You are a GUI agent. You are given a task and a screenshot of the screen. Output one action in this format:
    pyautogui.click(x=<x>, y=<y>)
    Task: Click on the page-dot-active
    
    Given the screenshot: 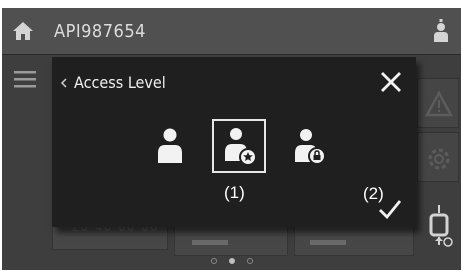 What is the action you would take?
    pyautogui.click(x=231, y=261)
    